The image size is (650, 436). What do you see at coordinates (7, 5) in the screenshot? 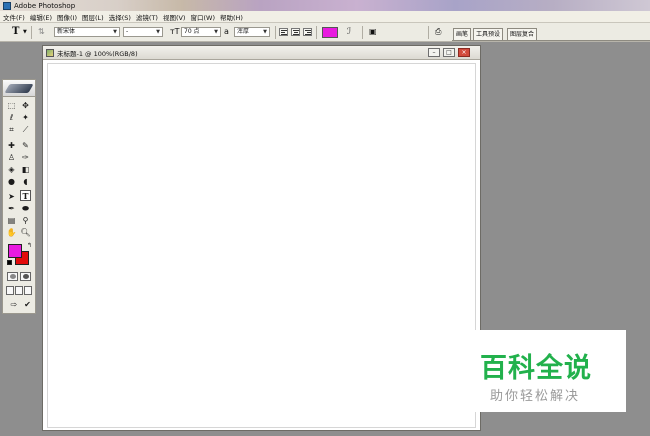
I see `photoshop-logo-icon` at bounding box center [7, 5].